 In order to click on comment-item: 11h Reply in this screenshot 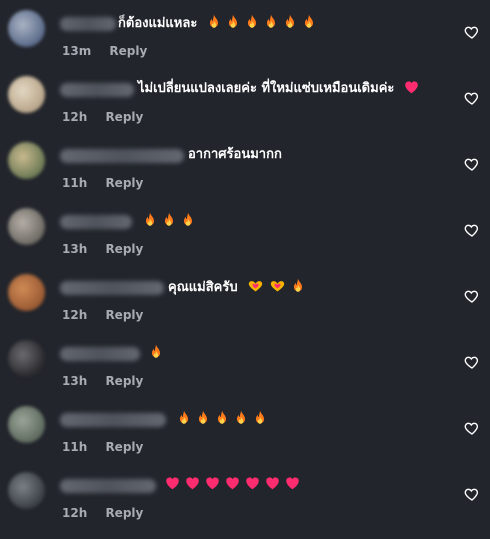, I will do `click(245, 435)`.